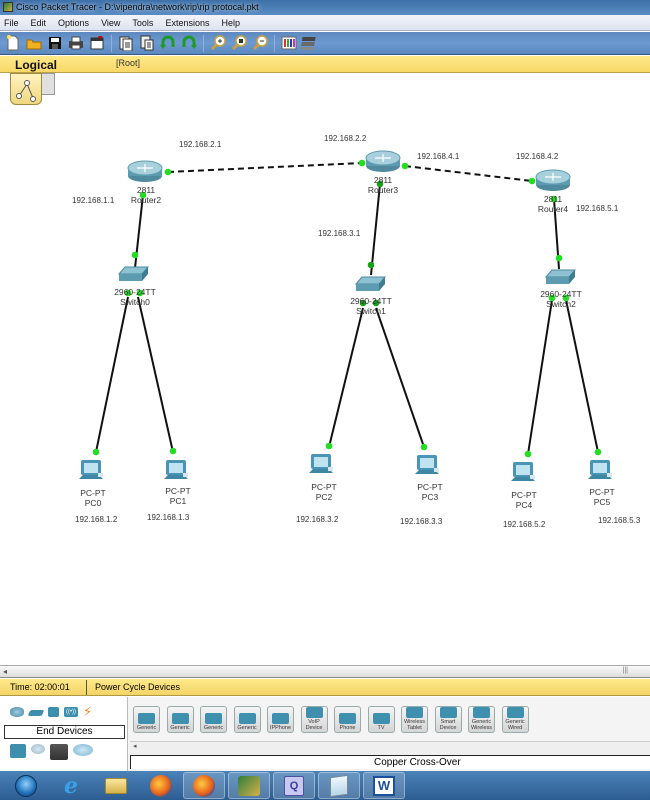 This screenshot has width=650, height=800. What do you see at coordinates (83, 750) in the screenshot?
I see `multiuser-icon` at bounding box center [83, 750].